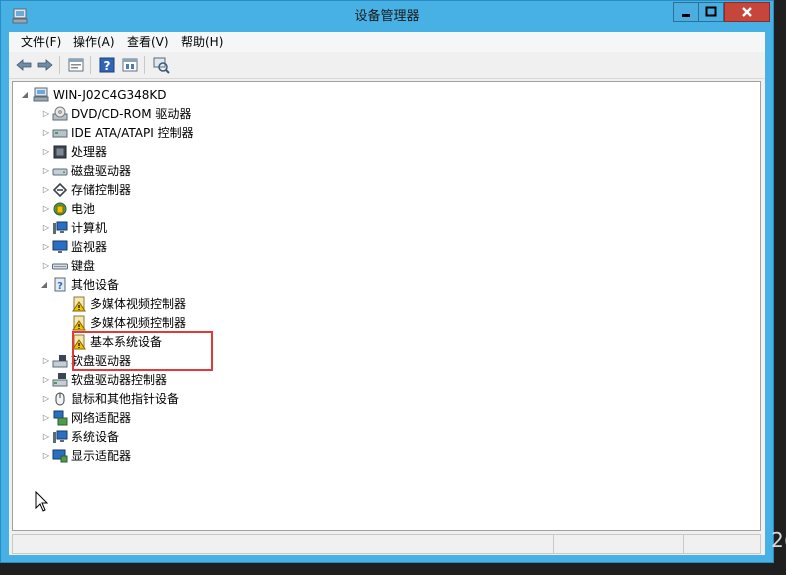 The width and height of the screenshot is (786, 575). Describe the element at coordinates (383, 399) in the screenshot. I see `tree-node-mouse: ▷ 鼠标和其他指针设备` at that location.